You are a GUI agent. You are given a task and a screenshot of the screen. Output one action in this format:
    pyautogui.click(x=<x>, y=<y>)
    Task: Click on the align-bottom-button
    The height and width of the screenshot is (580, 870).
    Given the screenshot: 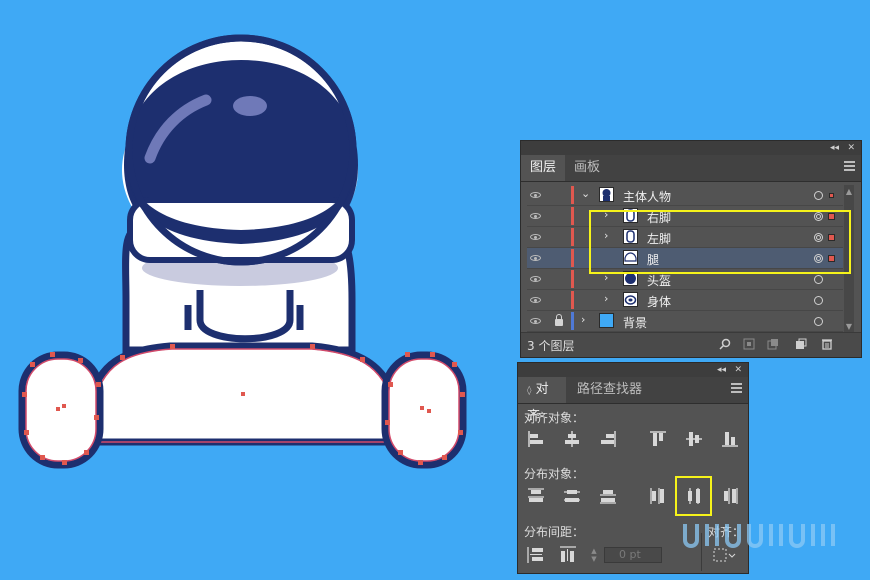 What is the action you would take?
    pyautogui.click(x=730, y=439)
    